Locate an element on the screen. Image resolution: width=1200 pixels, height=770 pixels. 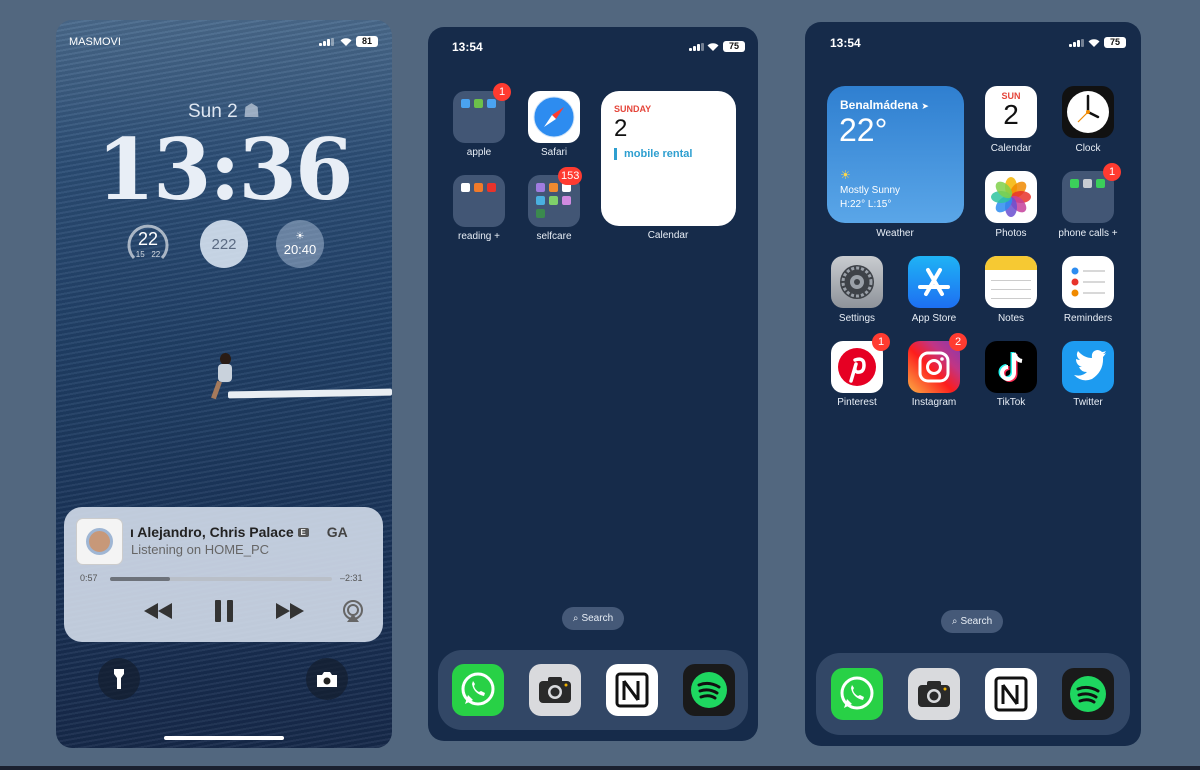
app-label: Safari is located at coordinates (554, 152).